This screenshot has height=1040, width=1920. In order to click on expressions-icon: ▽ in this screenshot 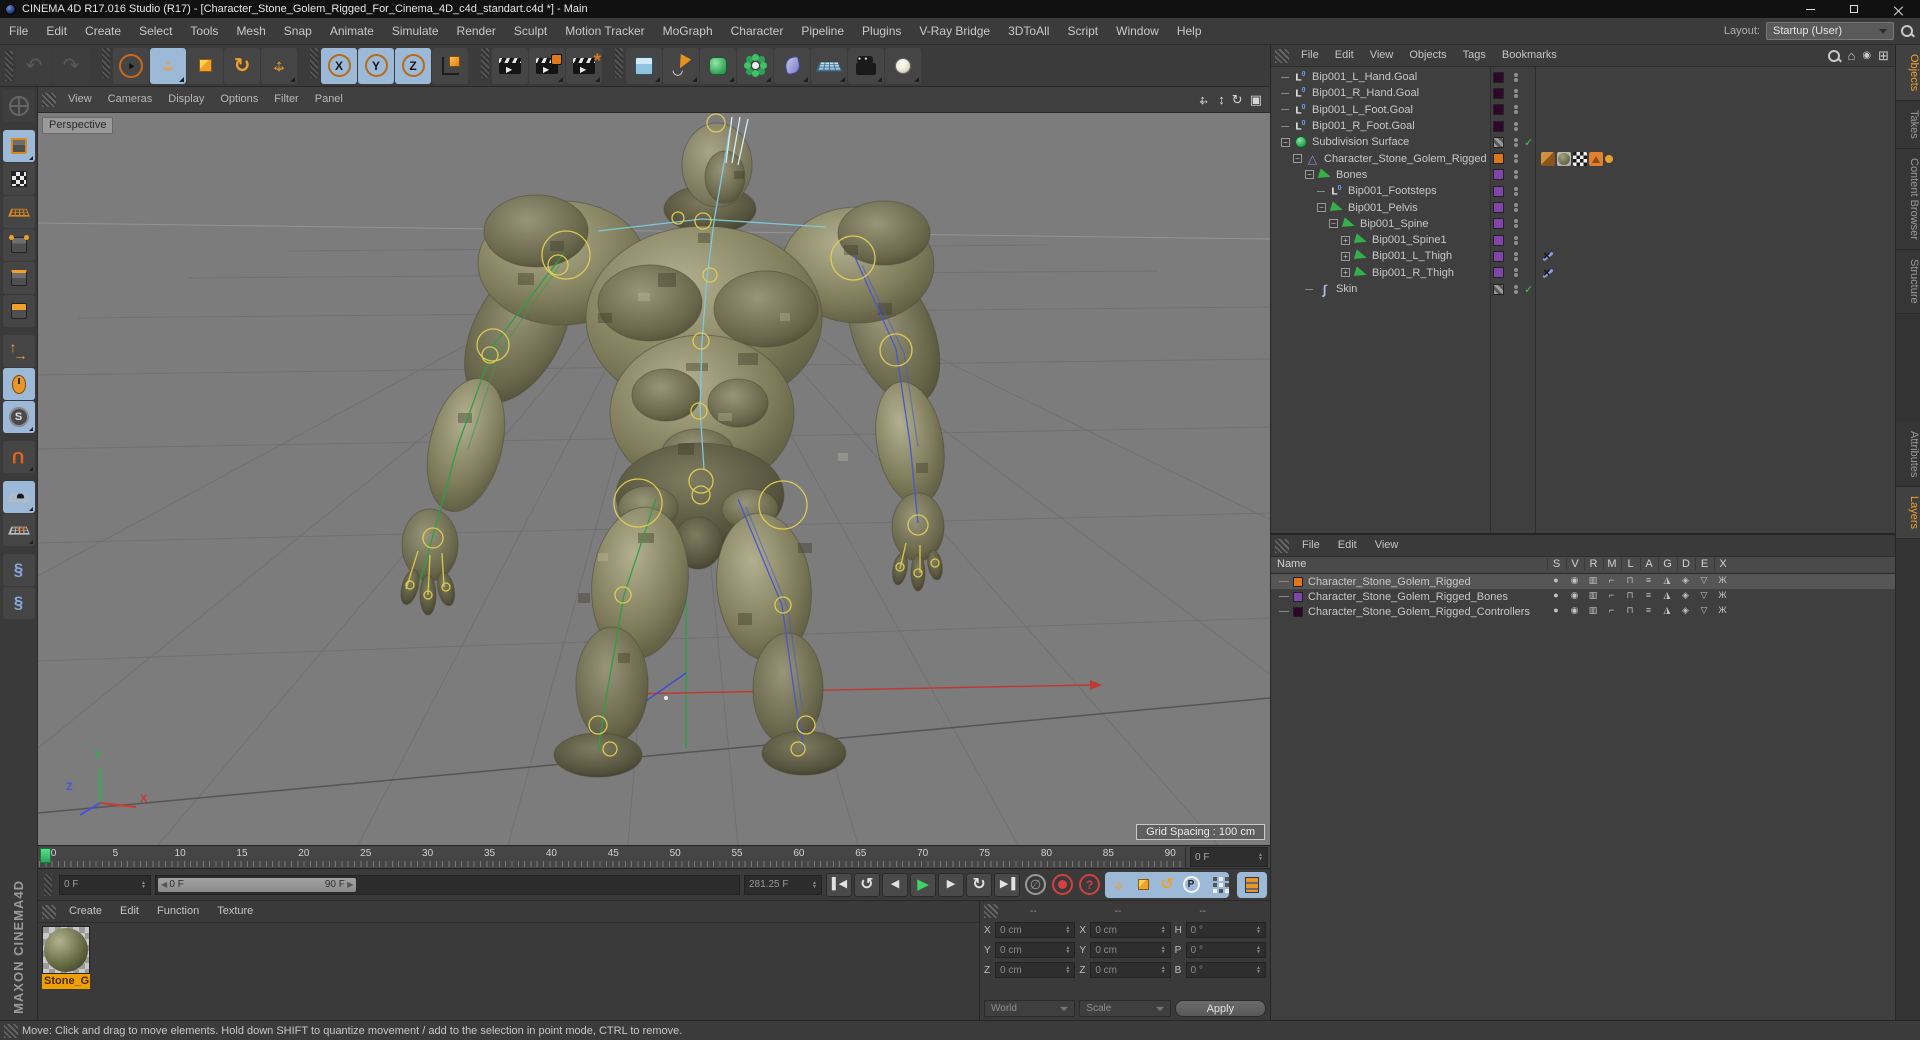, I will do `click(1704, 610)`.